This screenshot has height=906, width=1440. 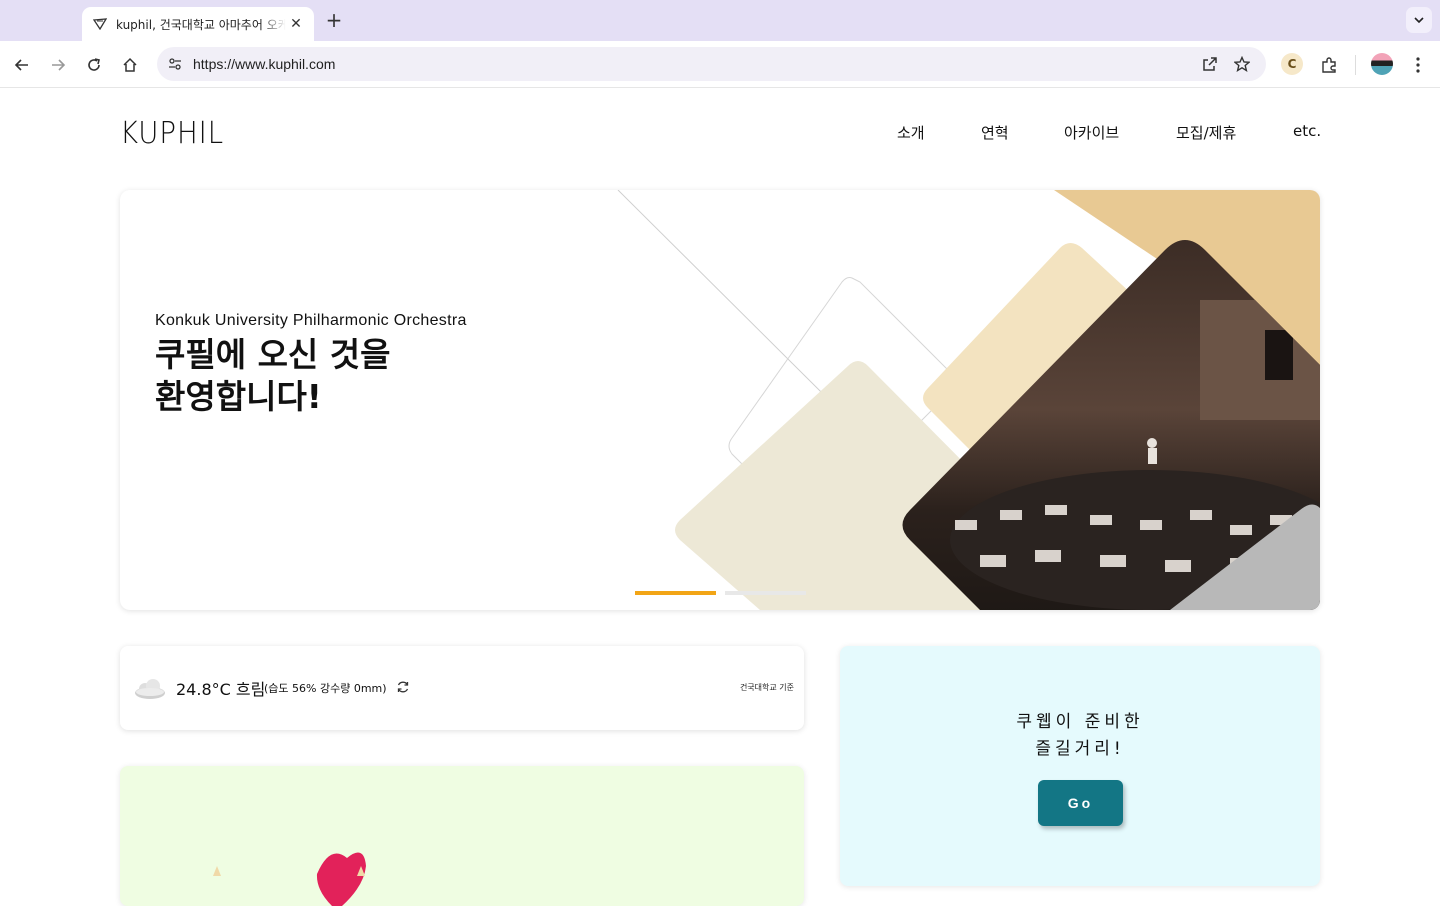 I want to click on chevron-down-icon, so click(x=1419, y=20).